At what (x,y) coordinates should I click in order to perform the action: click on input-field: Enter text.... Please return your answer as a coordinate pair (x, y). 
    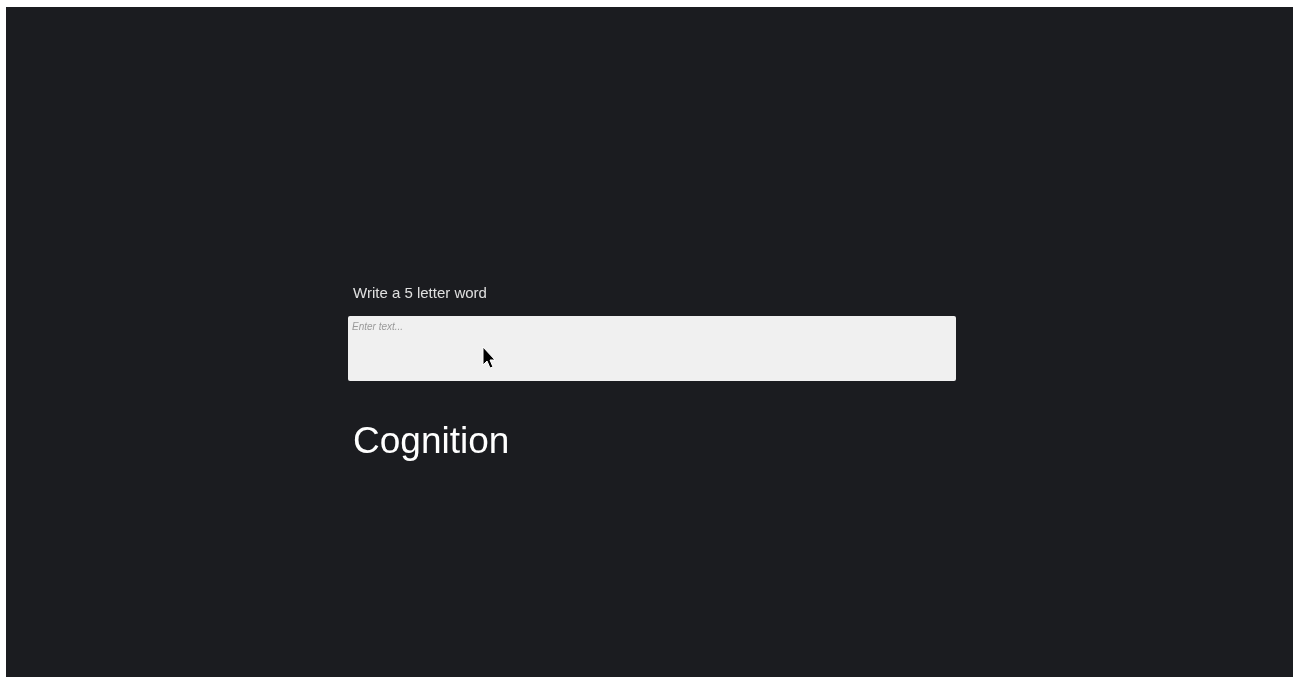
    Looking at the image, I should click on (652, 348).